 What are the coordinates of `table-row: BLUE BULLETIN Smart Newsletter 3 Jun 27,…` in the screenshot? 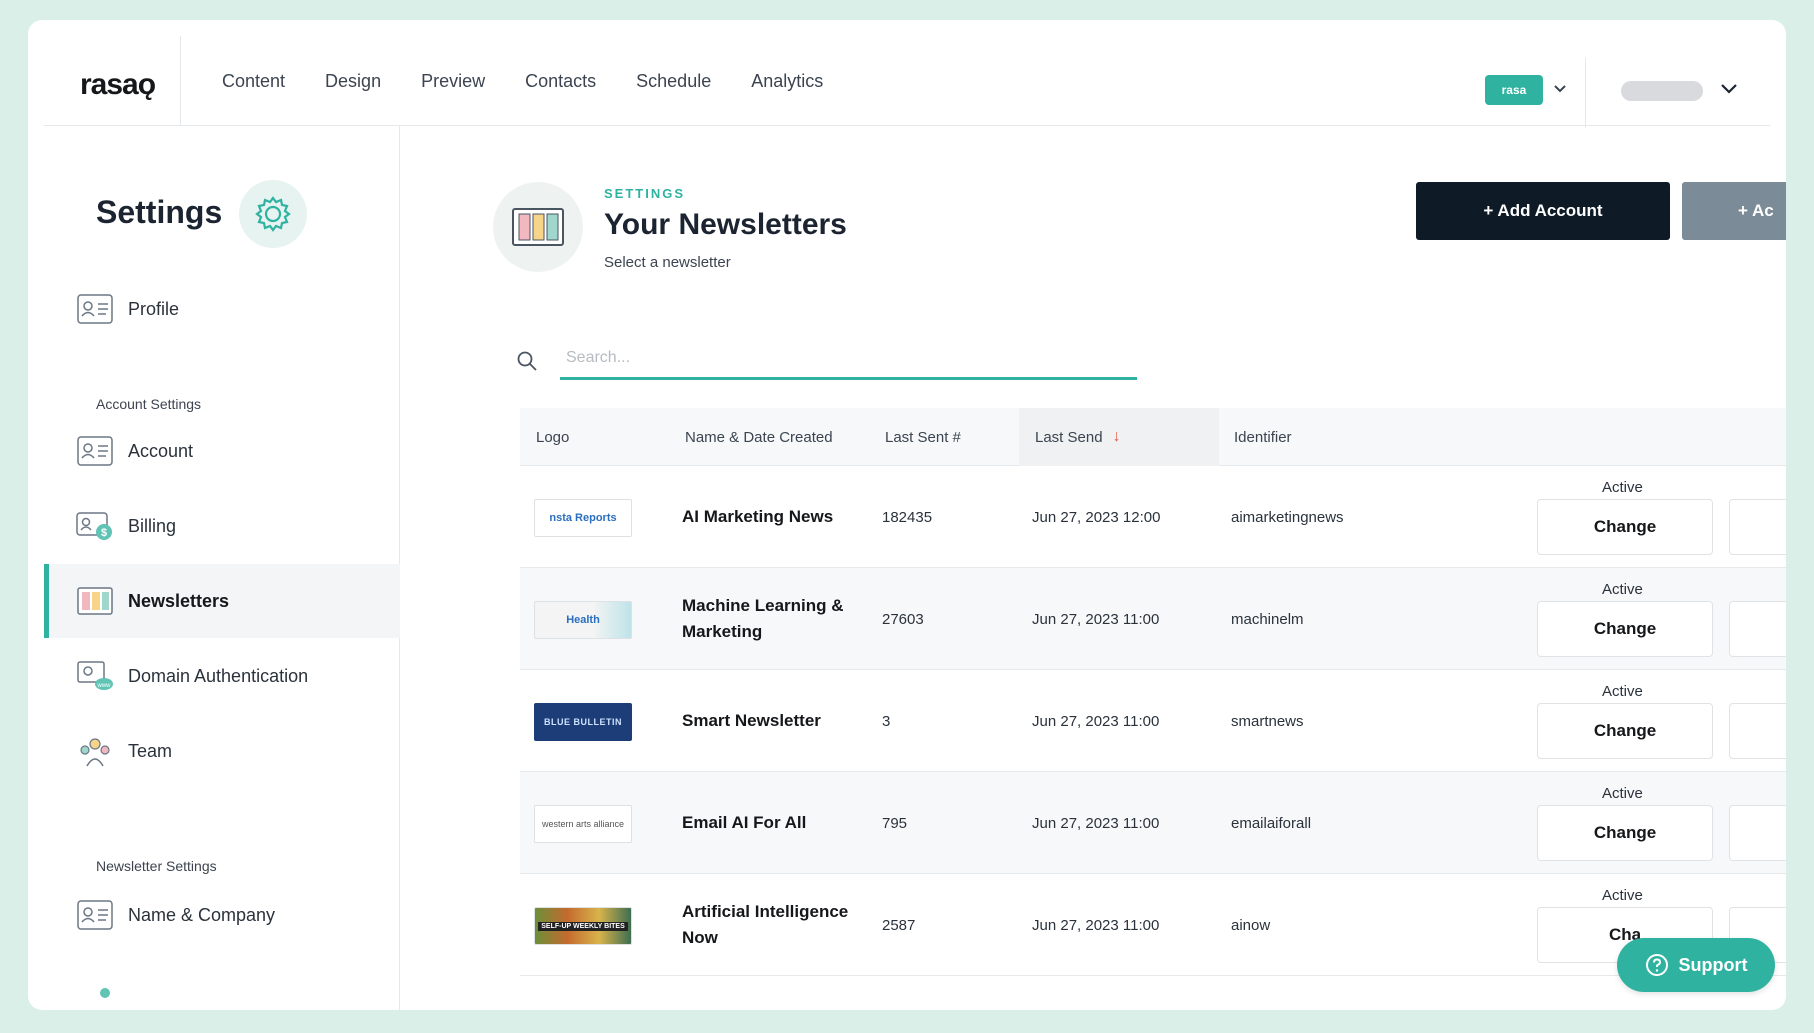 It's located at (1153, 721).